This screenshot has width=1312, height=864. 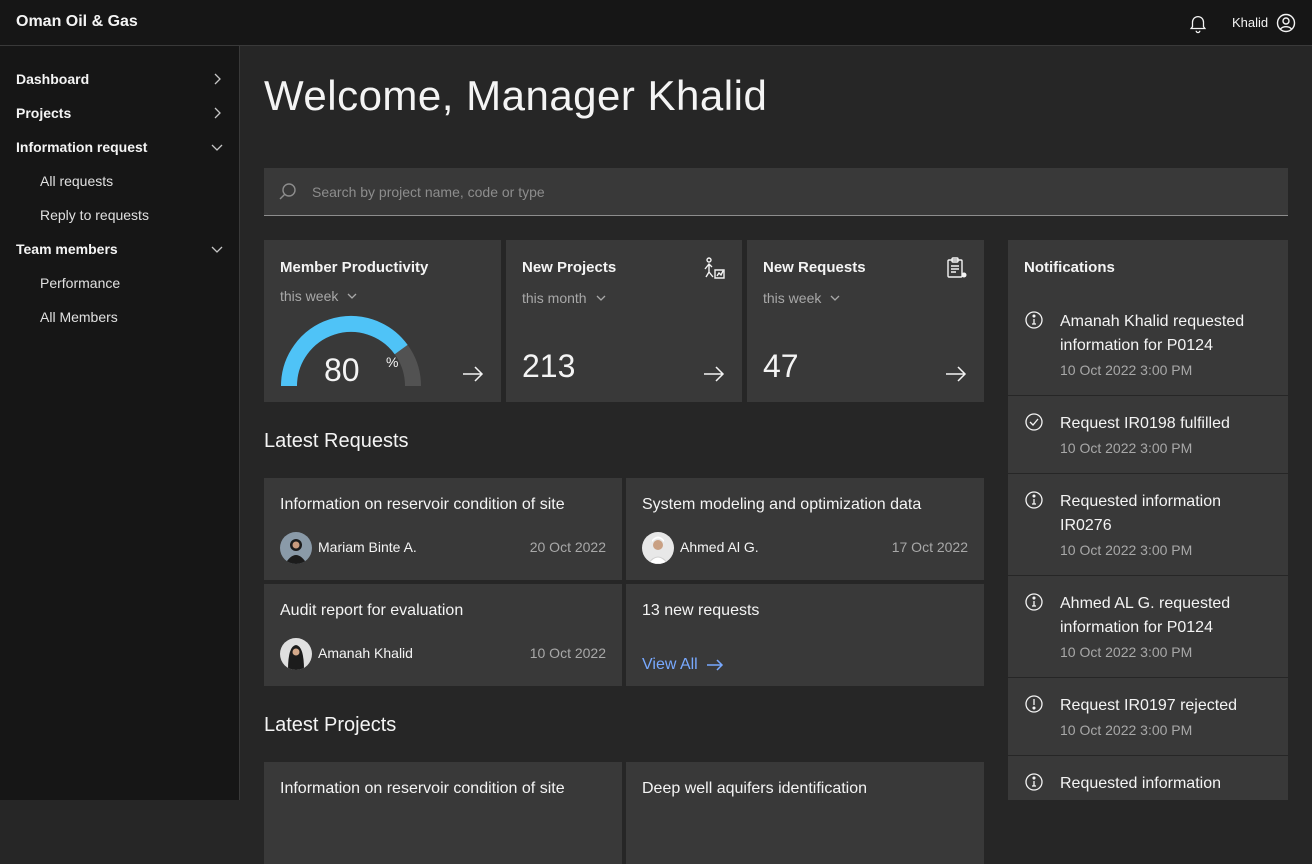 I want to click on gauge-track, so click(x=407, y=365).